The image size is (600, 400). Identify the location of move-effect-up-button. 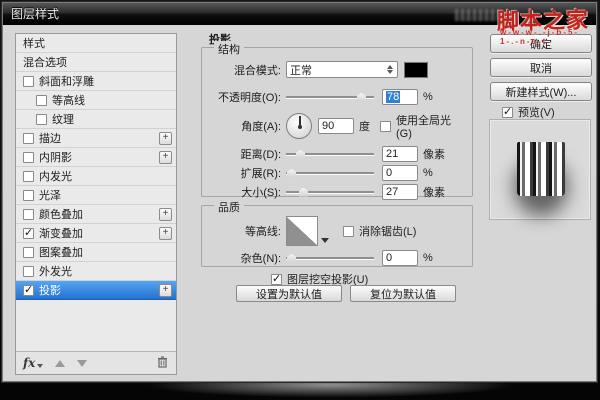
(60, 363).